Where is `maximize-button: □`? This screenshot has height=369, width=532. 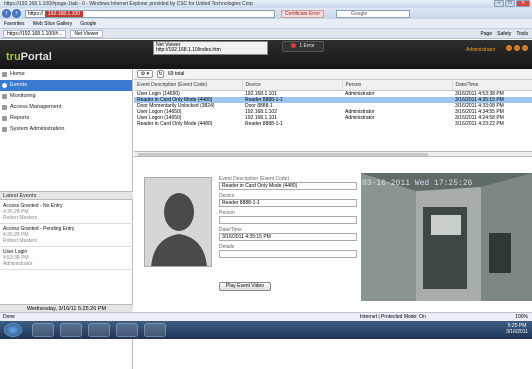 maximize-button: □ is located at coordinates (510, 3).